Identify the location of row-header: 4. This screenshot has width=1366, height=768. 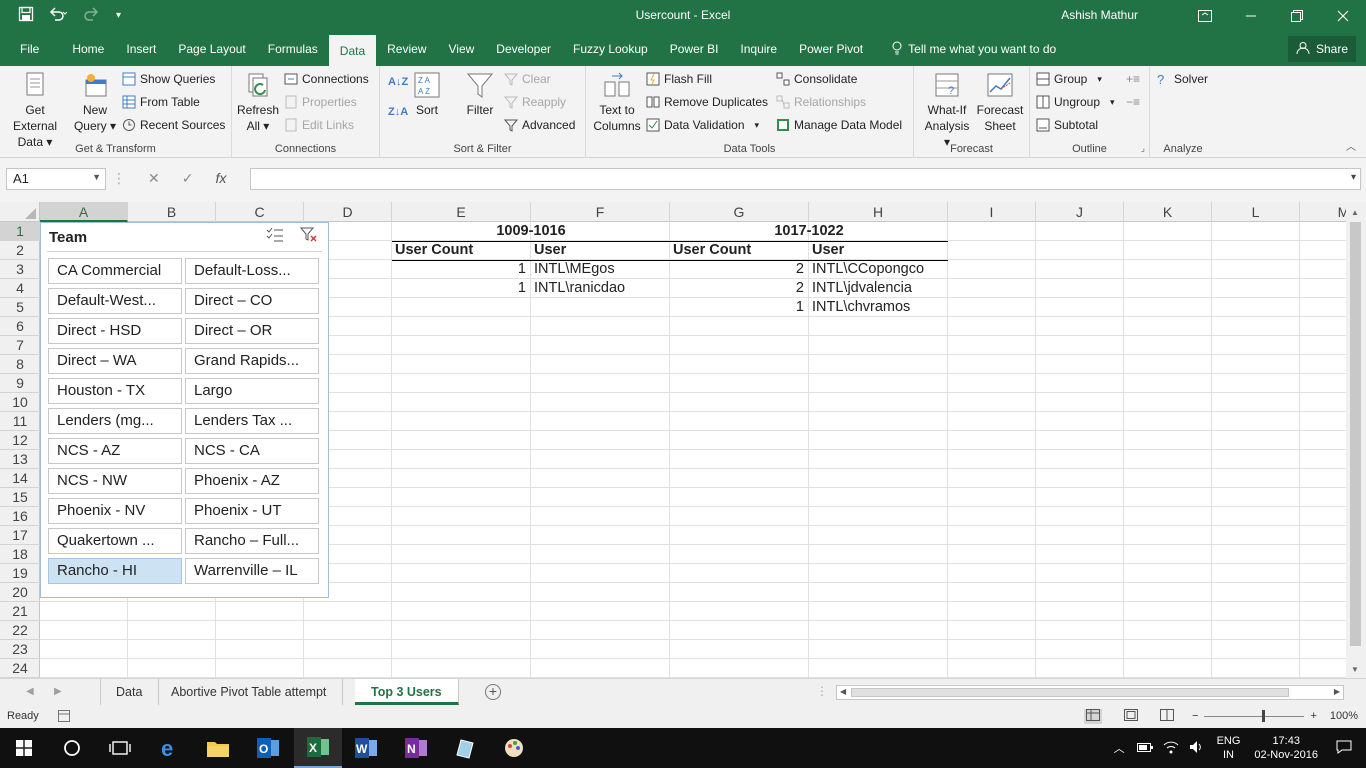
(20, 288).